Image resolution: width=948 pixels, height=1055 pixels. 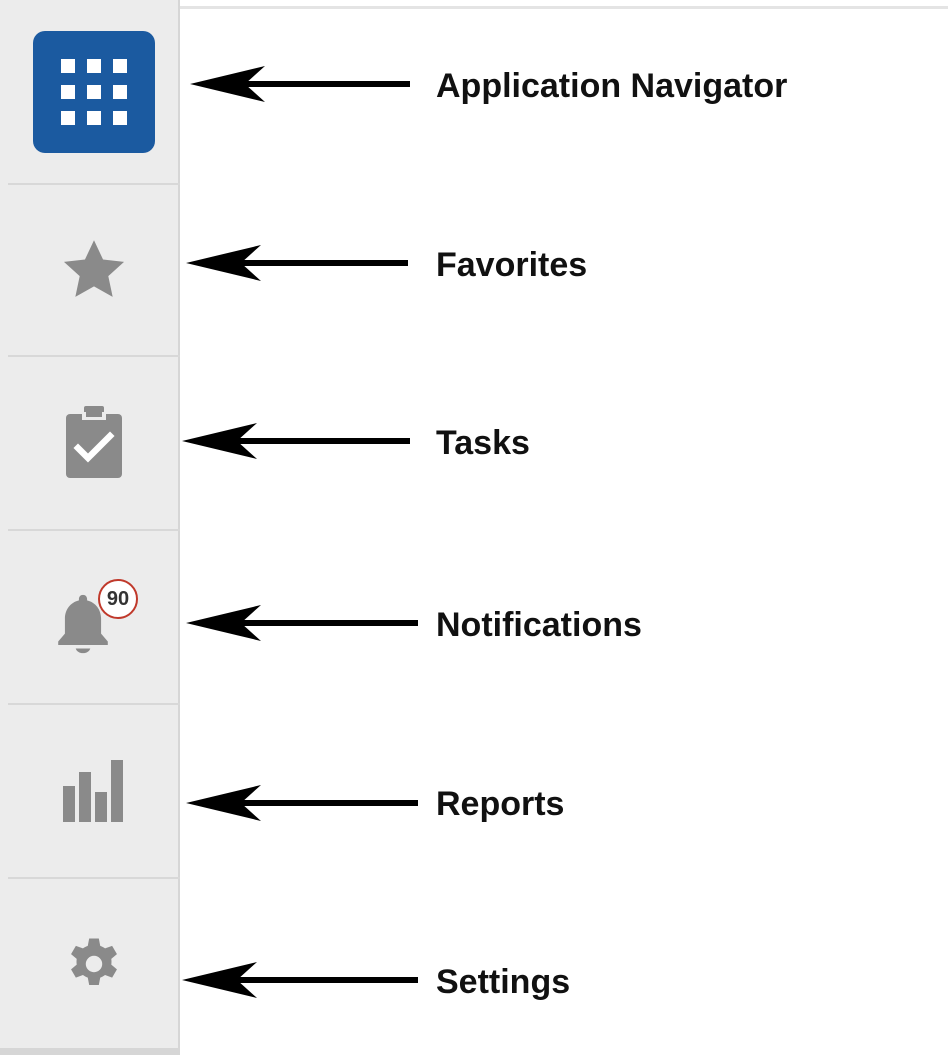 I want to click on top-divider, so click(x=564, y=7).